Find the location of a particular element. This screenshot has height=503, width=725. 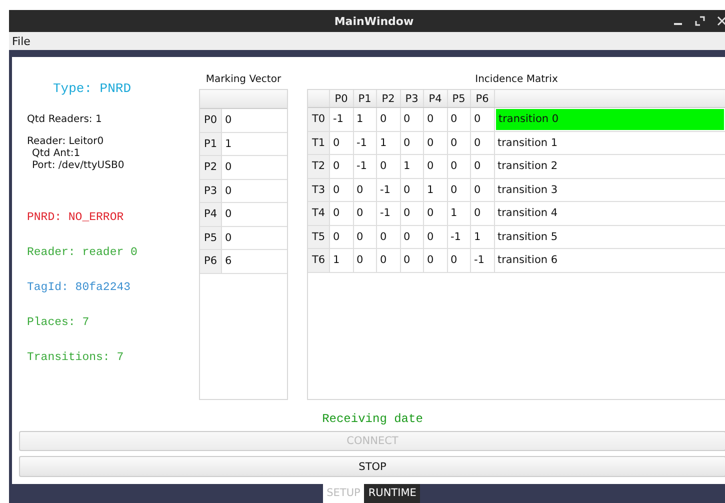

column-header: P3 is located at coordinates (412, 98).